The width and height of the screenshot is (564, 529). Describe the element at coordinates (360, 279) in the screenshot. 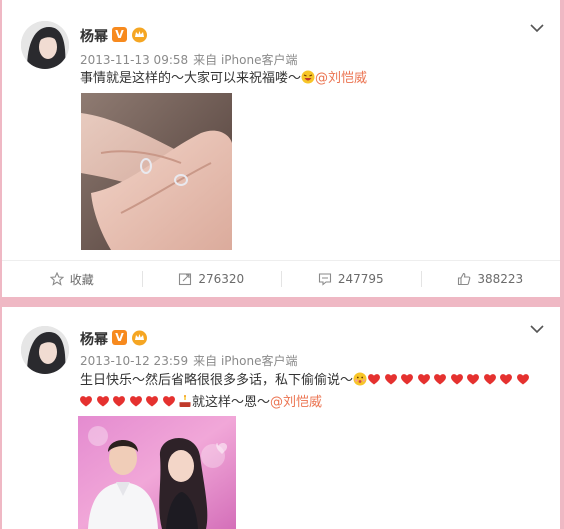

I see `comment-count: 247795` at that location.